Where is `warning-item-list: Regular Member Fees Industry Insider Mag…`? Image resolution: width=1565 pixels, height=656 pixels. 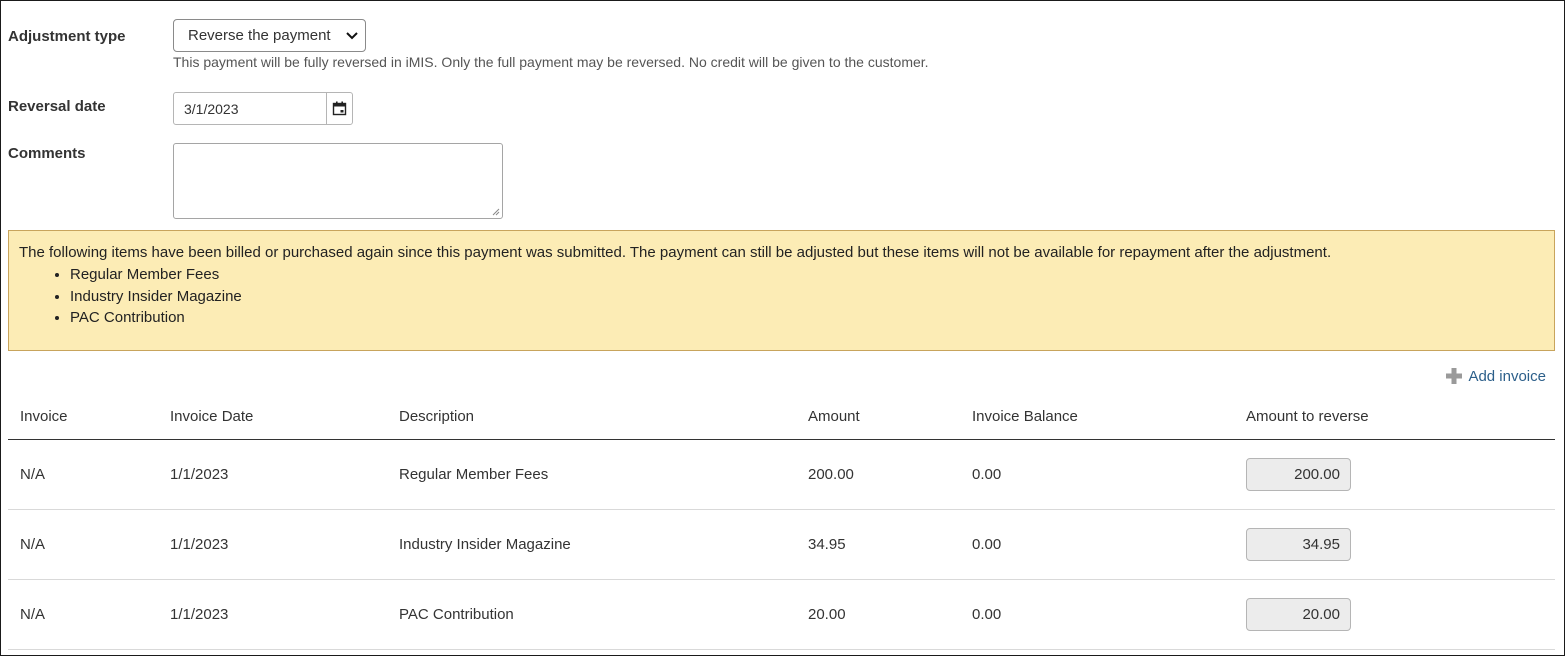 warning-item-list: Regular Member Fees Industry Insider Mag… is located at coordinates (781, 296).